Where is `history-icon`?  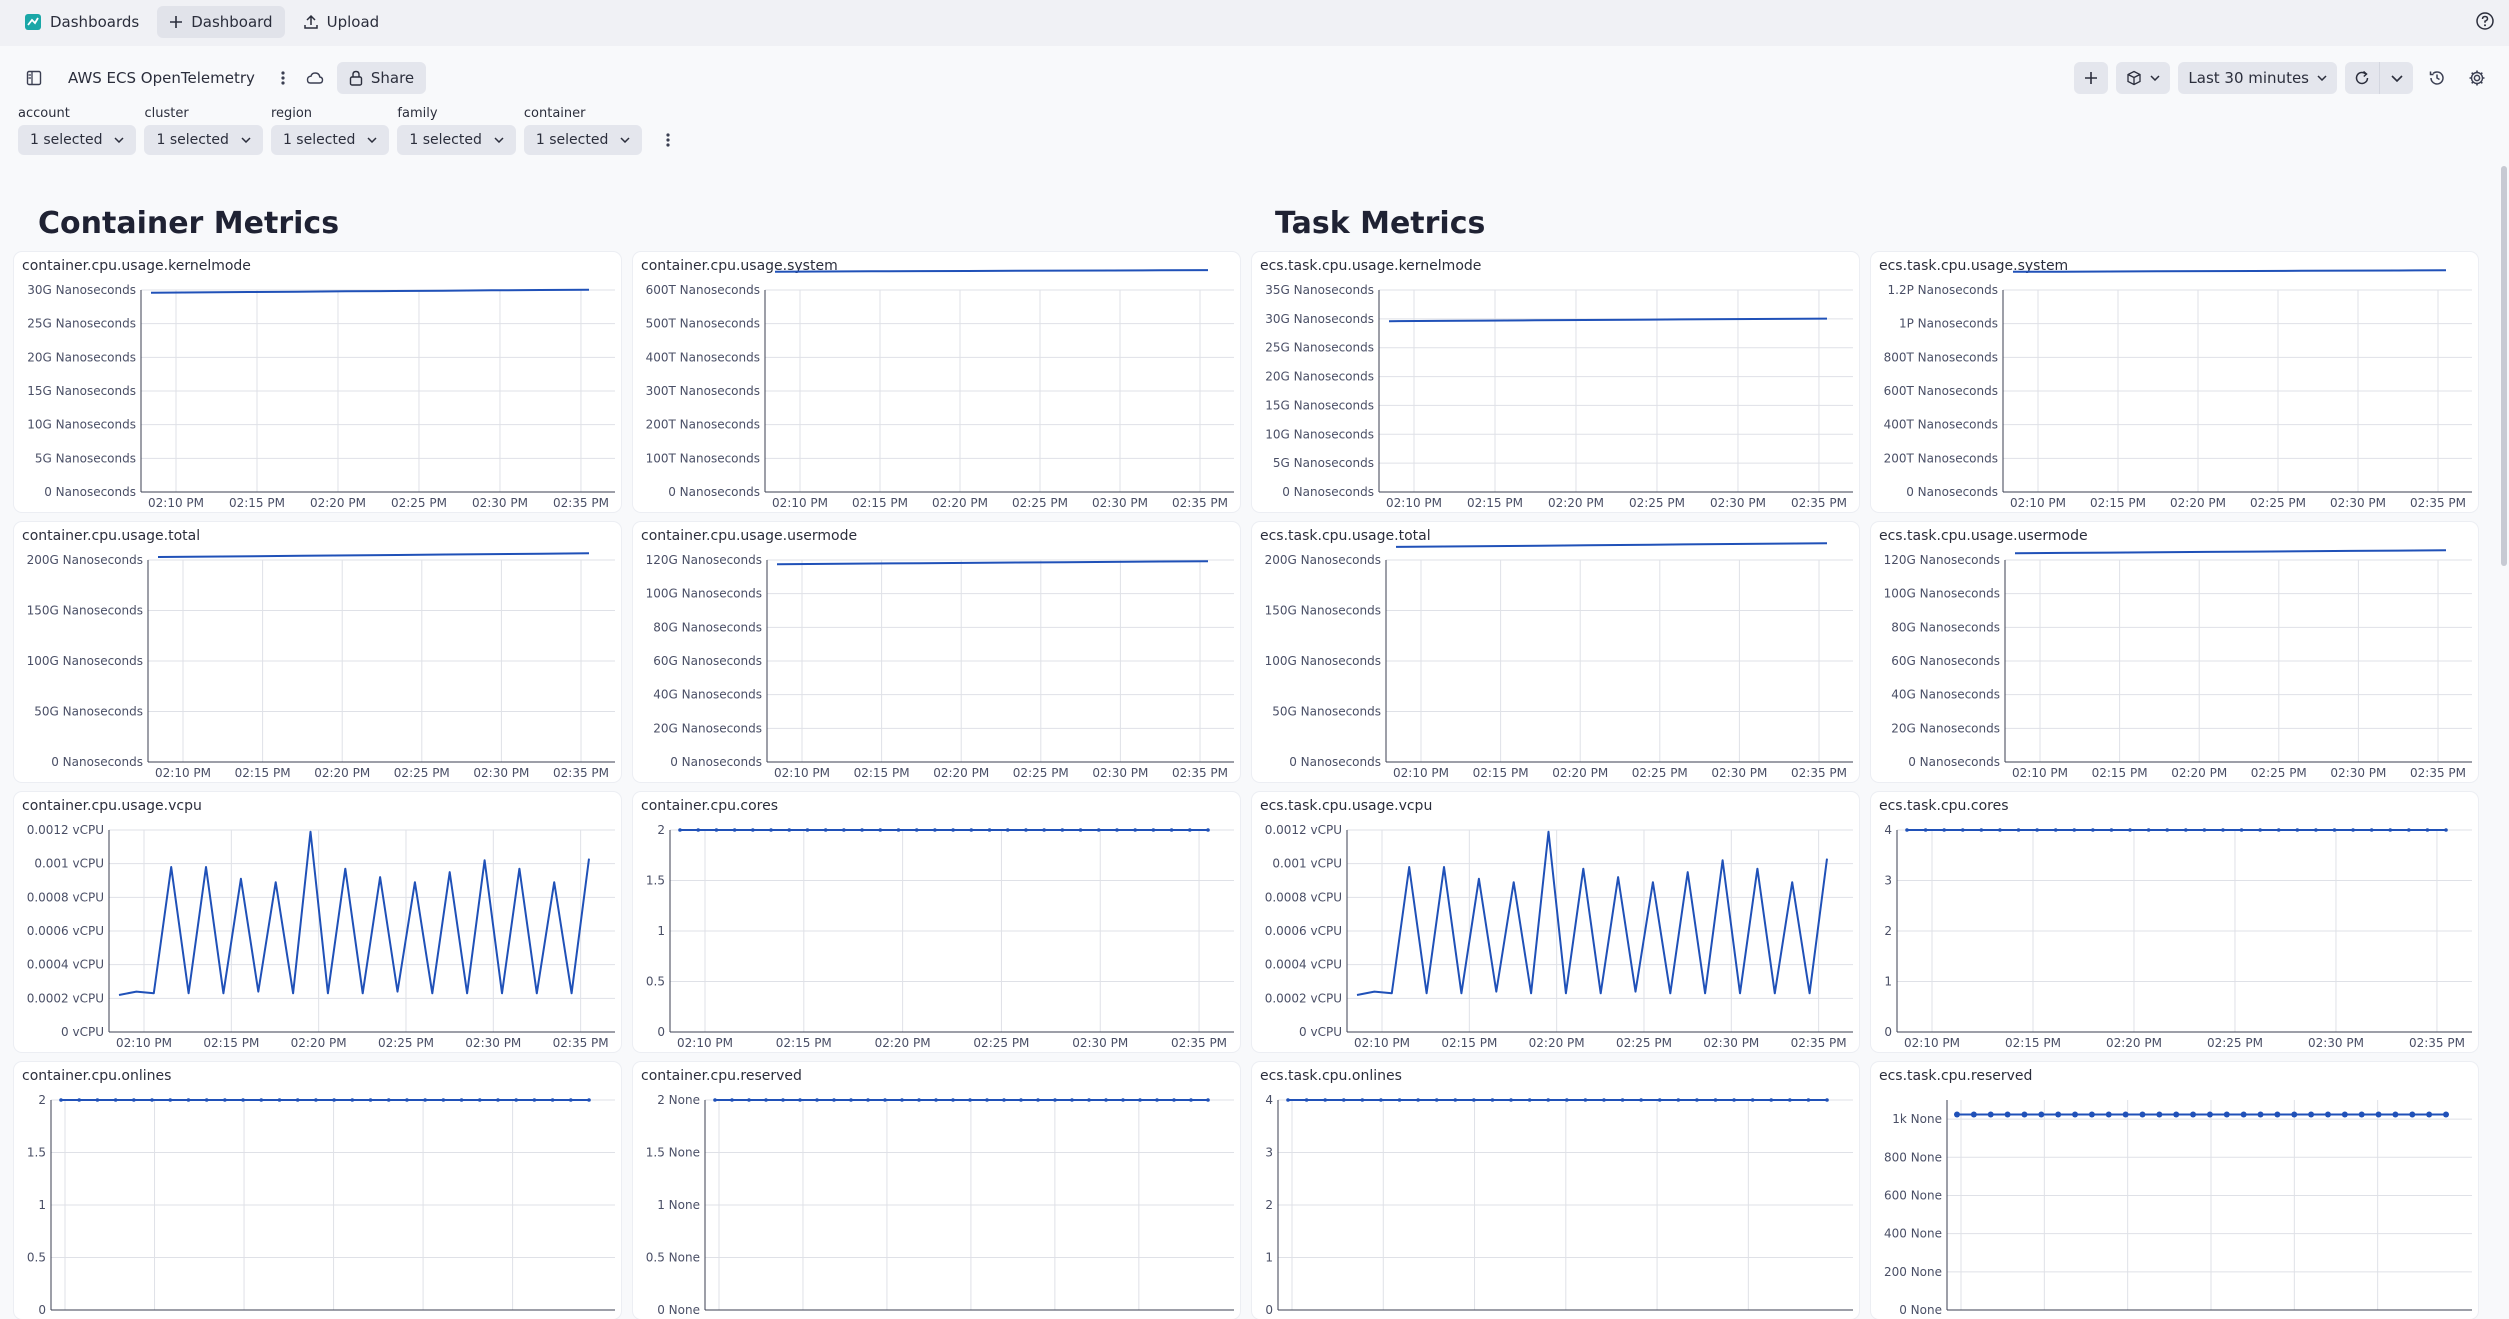 history-icon is located at coordinates (2436, 78).